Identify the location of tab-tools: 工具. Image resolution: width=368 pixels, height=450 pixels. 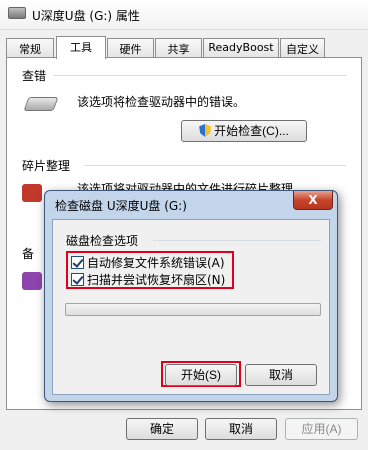
(81, 47).